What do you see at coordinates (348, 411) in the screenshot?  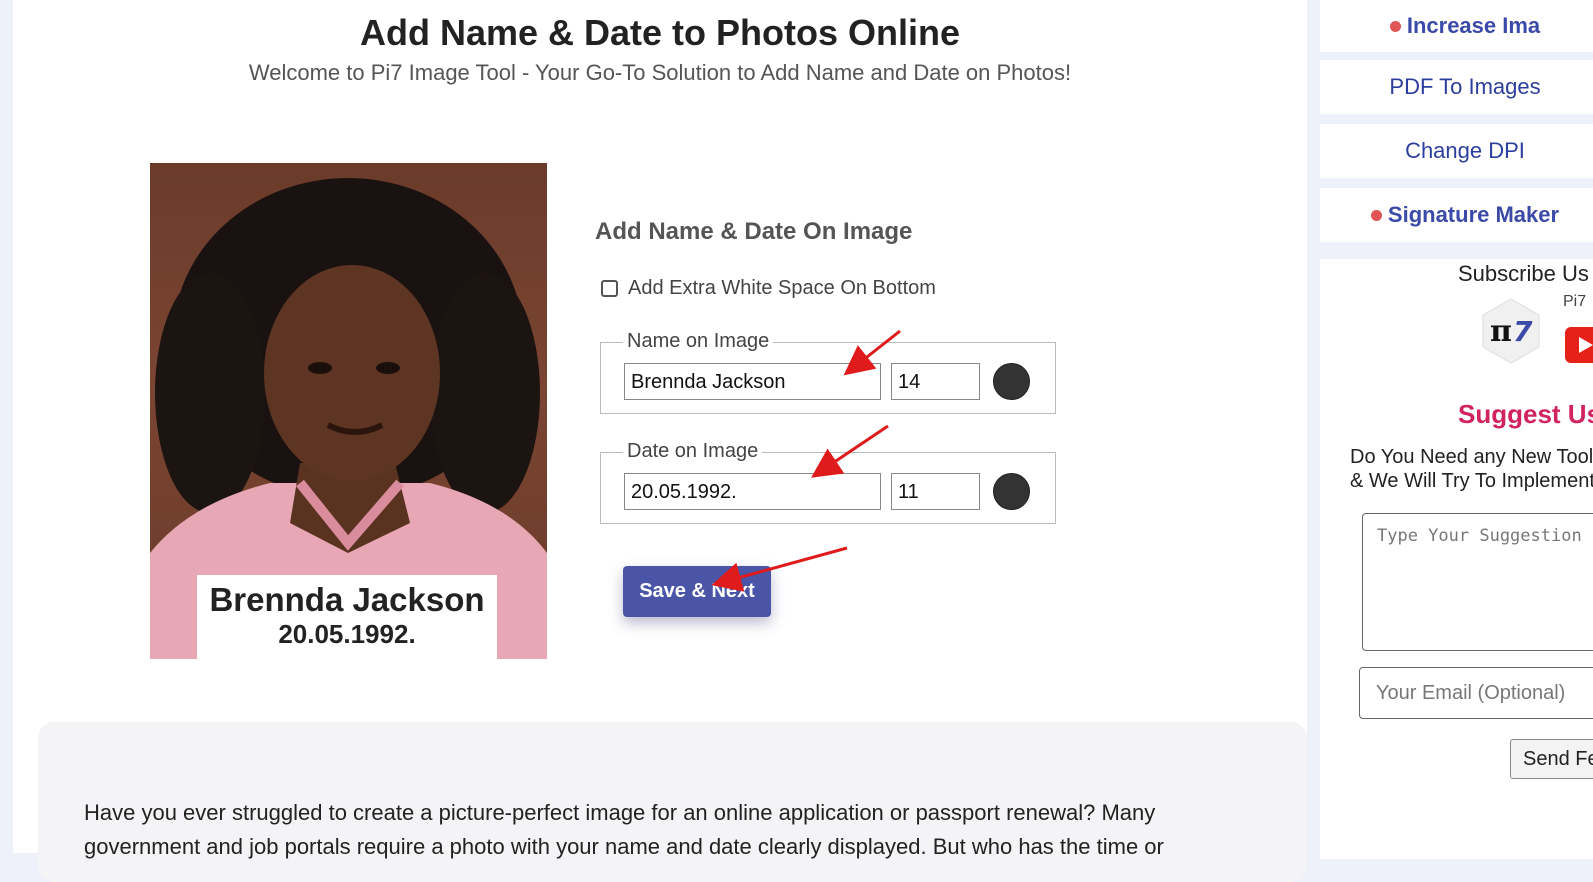 I see `preview-photo: Brennda Jackson 20.05.1992.` at bounding box center [348, 411].